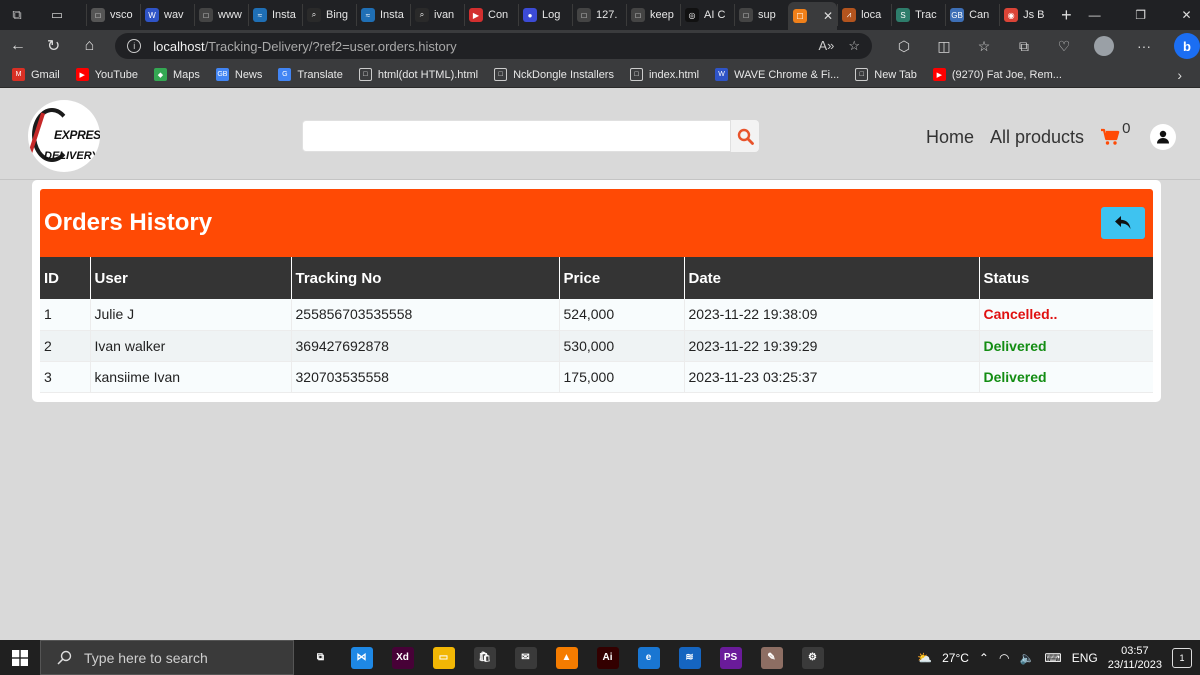 The height and width of the screenshot is (675, 1200). What do you see at coordinates (167, 657) in the screenshot?
I see `taskbar-search: Type here to search` at bounding box center [167, 657].